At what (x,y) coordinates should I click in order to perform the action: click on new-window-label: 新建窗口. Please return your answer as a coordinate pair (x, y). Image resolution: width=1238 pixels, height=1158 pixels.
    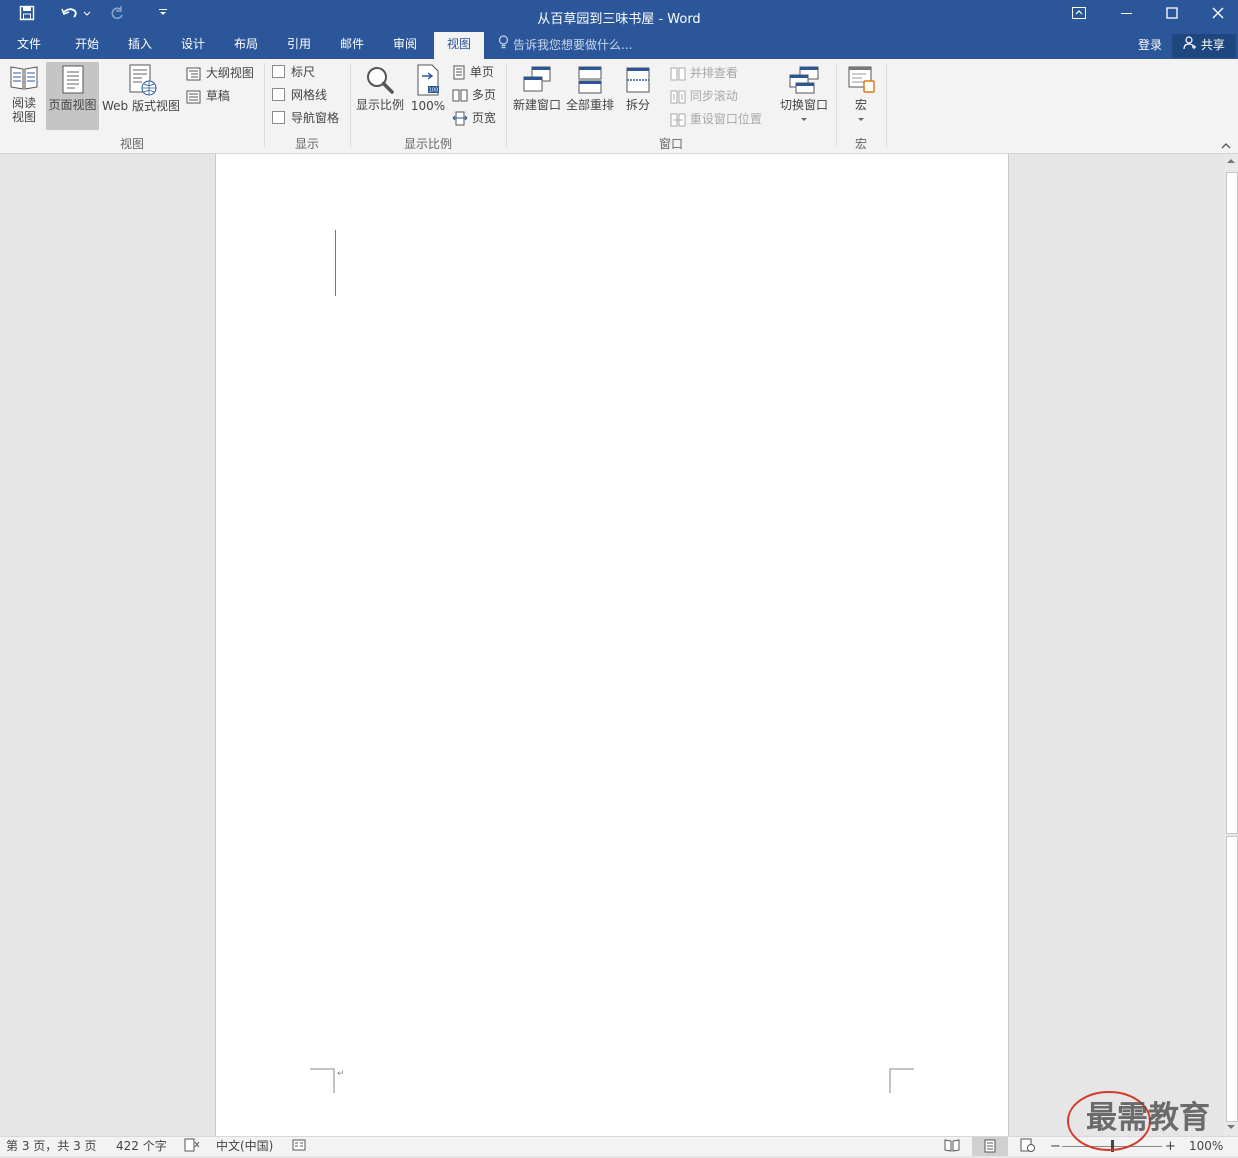
    Looking at the image, I should click on (536, 105).